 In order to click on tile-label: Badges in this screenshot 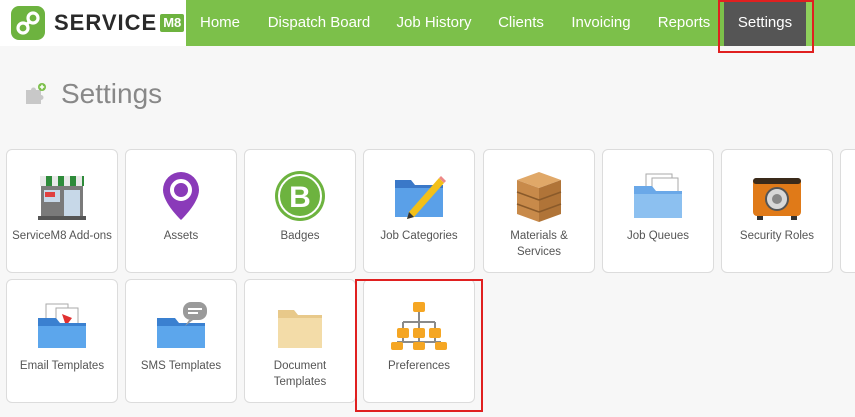, I will do `click(300, 236)`.